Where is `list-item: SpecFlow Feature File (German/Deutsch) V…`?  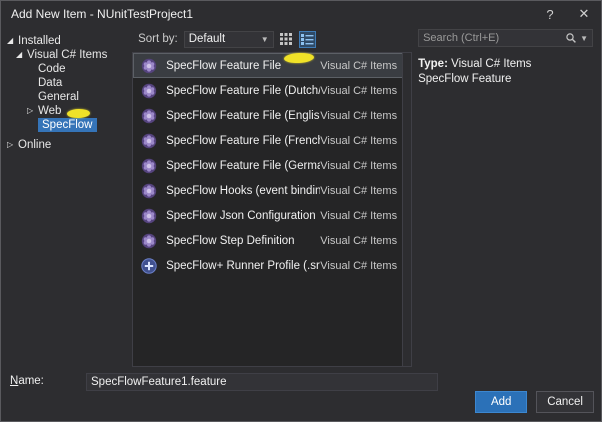
list-item: SpecFlow Feature File (German/Deutsch) V… is located at coordinates (272, 165).